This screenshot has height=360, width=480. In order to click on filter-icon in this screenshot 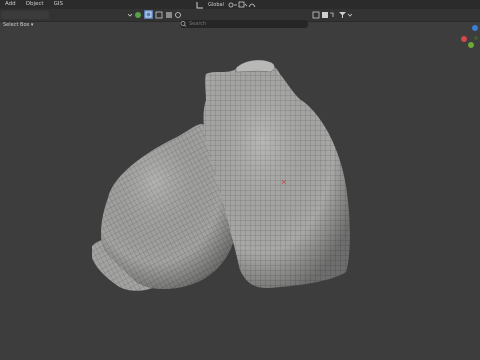, I will do `click(342, 15)`.